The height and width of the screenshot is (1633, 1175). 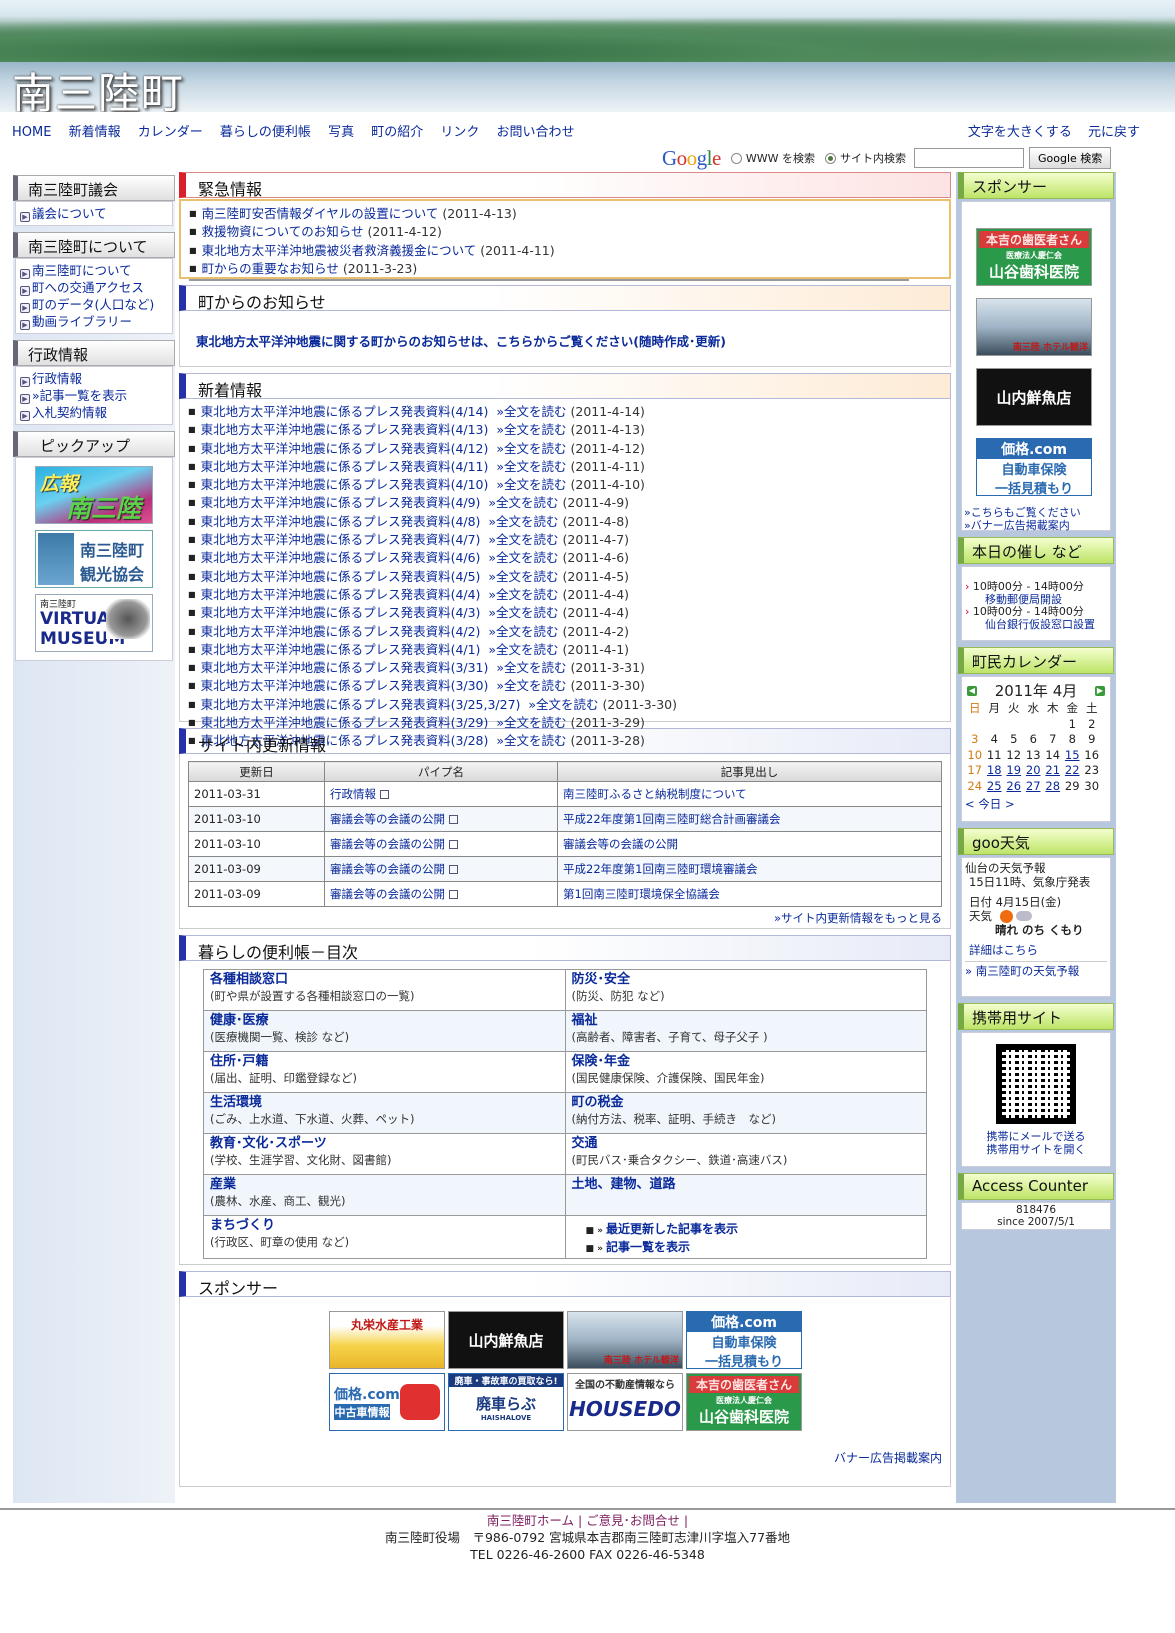 What do you see at coordinates (536, 132) in the screenshot?
I see `nav-contact: お問い合わせ` at bounding box center [536, 132].